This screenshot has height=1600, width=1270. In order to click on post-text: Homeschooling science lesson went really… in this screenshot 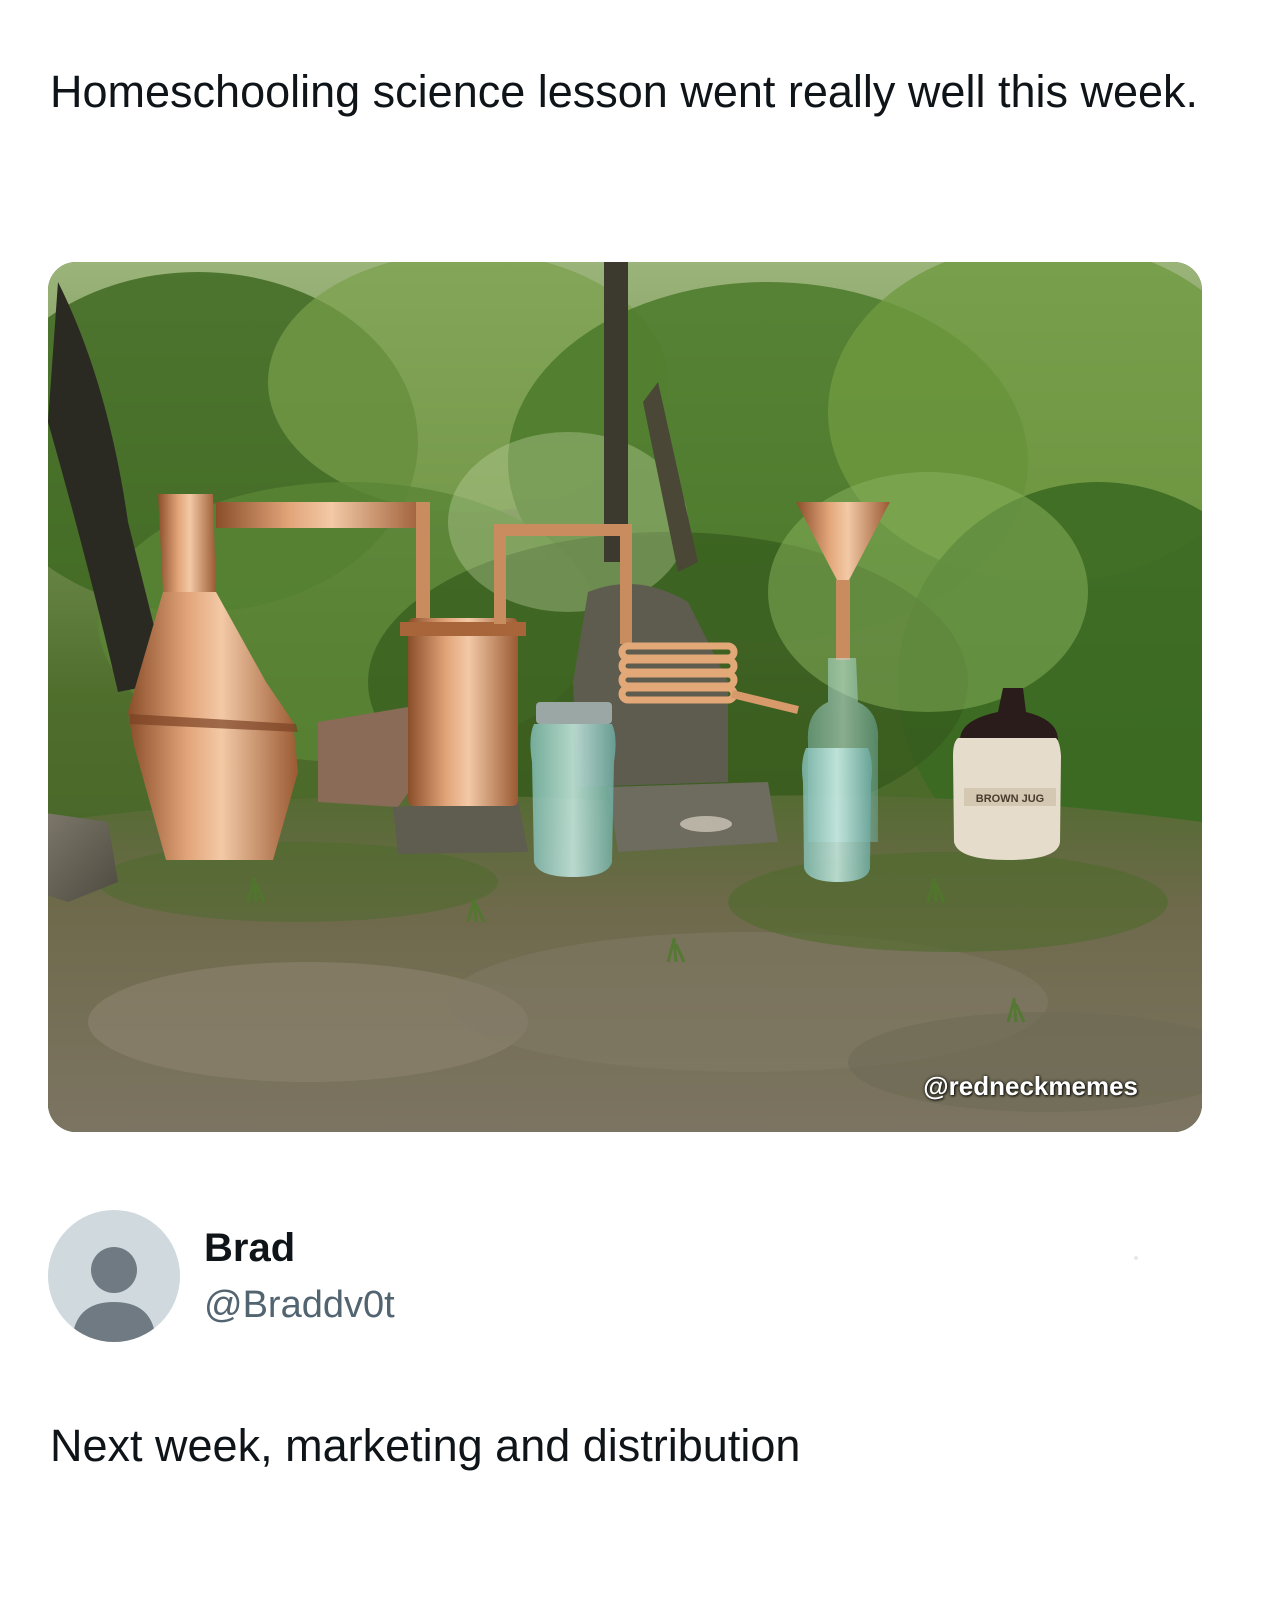, I will do `click(624, 91)`.